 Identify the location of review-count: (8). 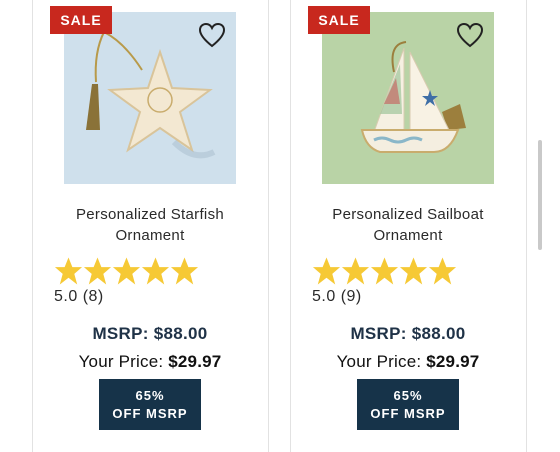
(93, 296).